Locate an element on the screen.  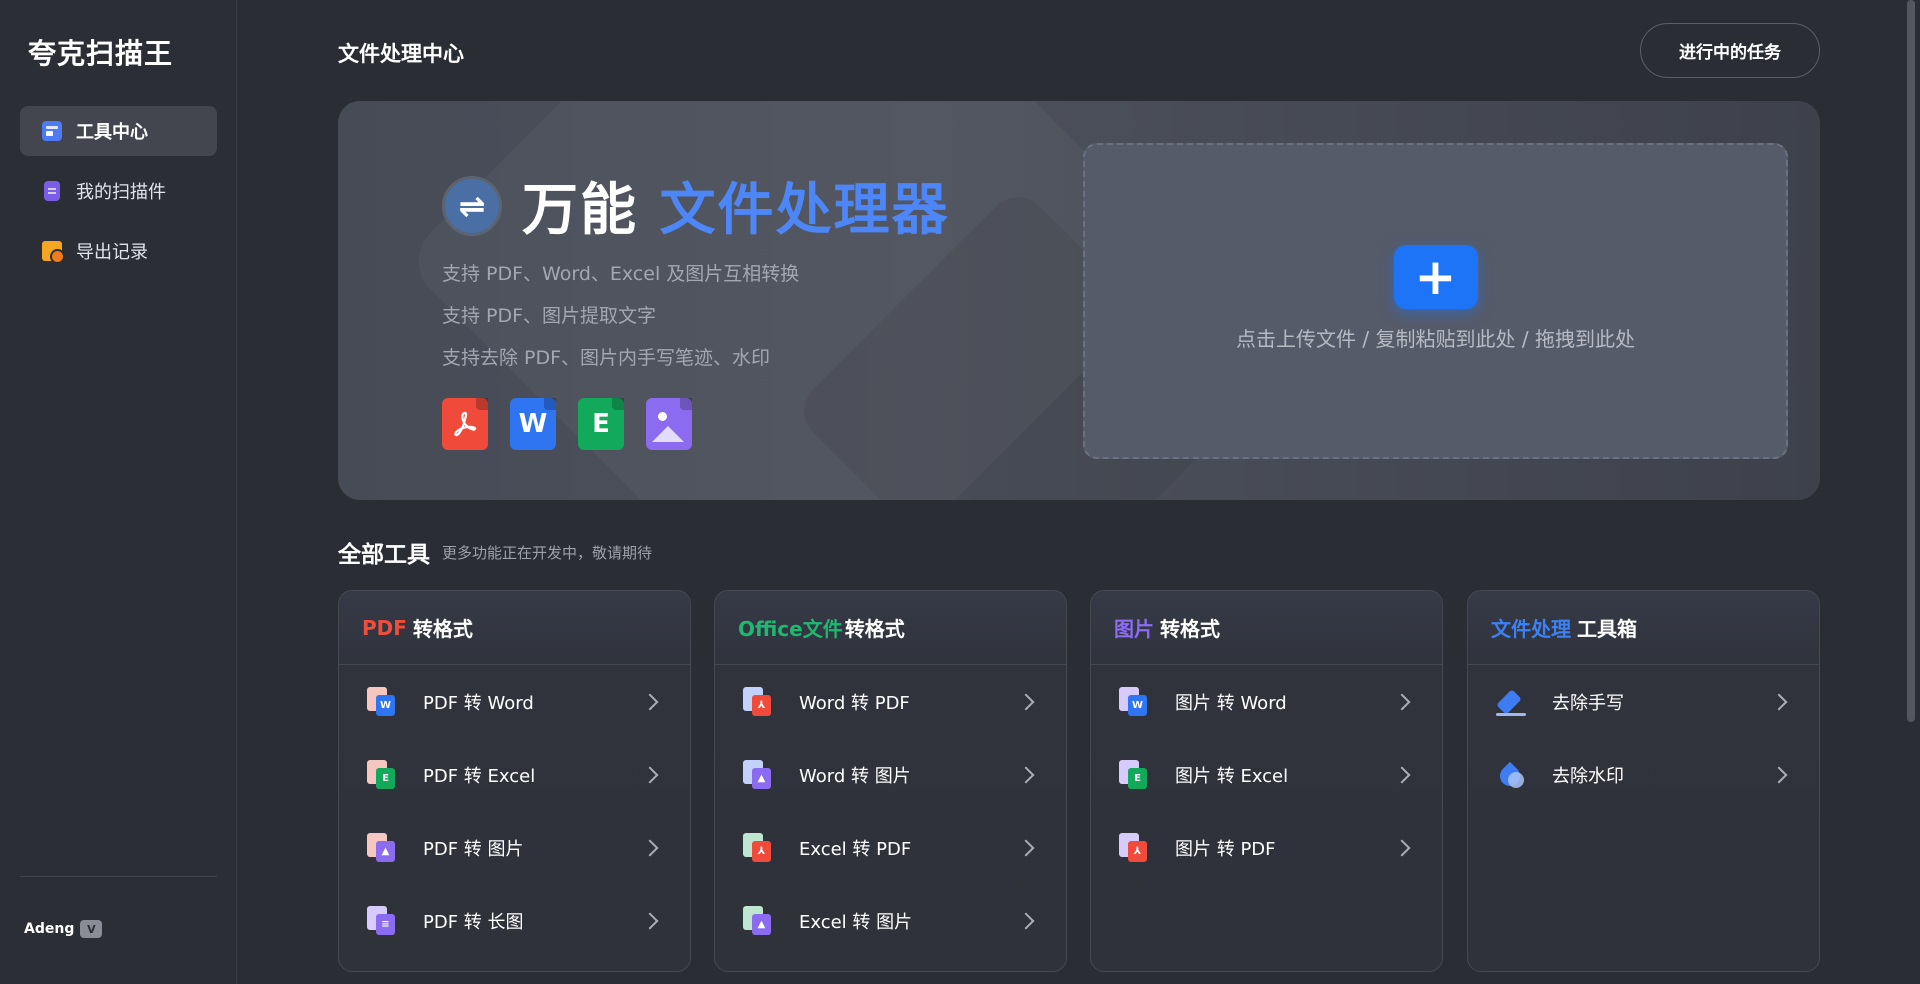
card-header: PDF 转格式 is located at coordinates (514, 628).